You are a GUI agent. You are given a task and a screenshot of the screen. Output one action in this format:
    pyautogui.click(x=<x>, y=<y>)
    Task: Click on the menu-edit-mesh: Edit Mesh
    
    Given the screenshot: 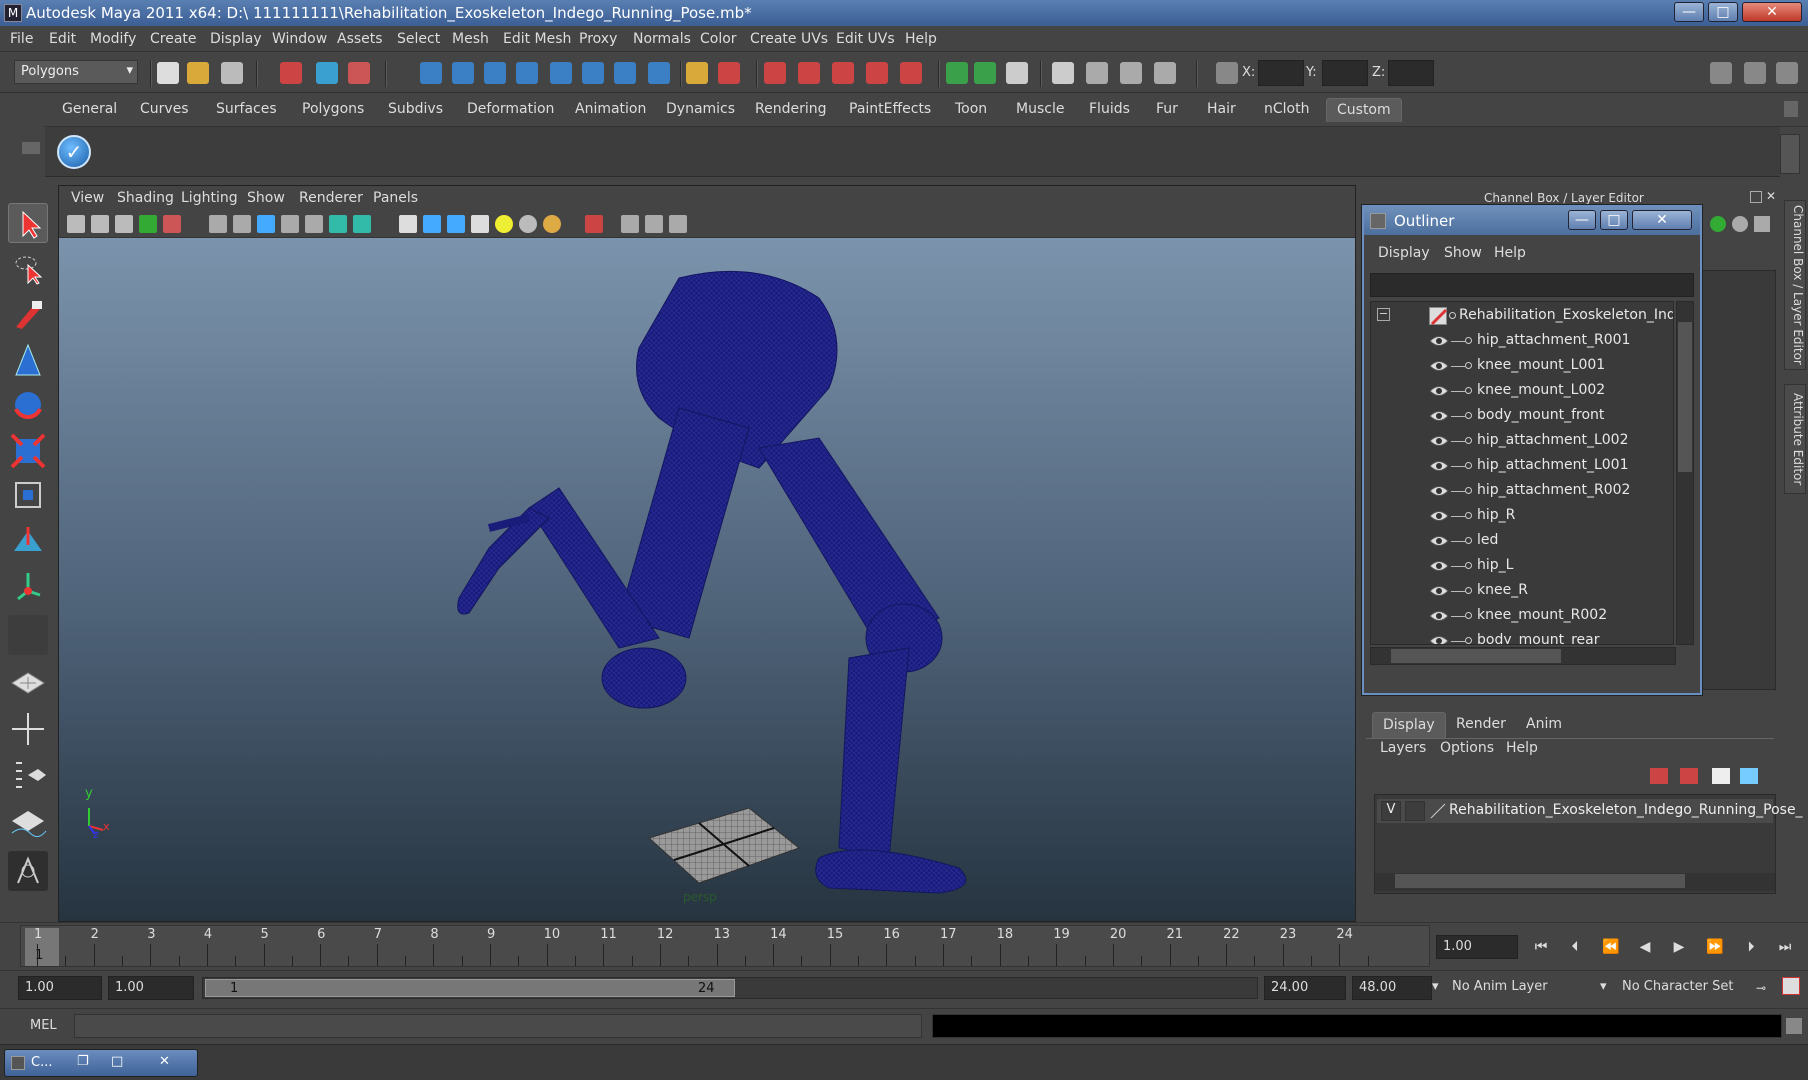 What is the action you would take?
    pyautogui.click(x=537, y=39)
    